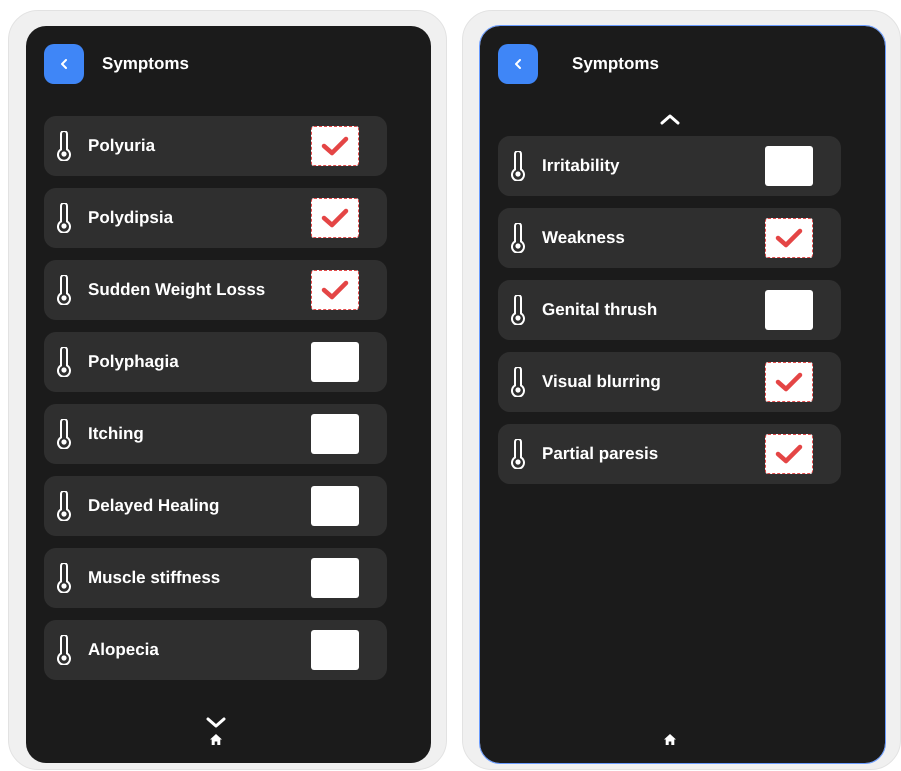 This screenshot has height=771, width=901. What do you see at coordinates (669, 382) in the screenshot?
I see `symptom-row: Visual blurring` at bounding box center [669, 382].